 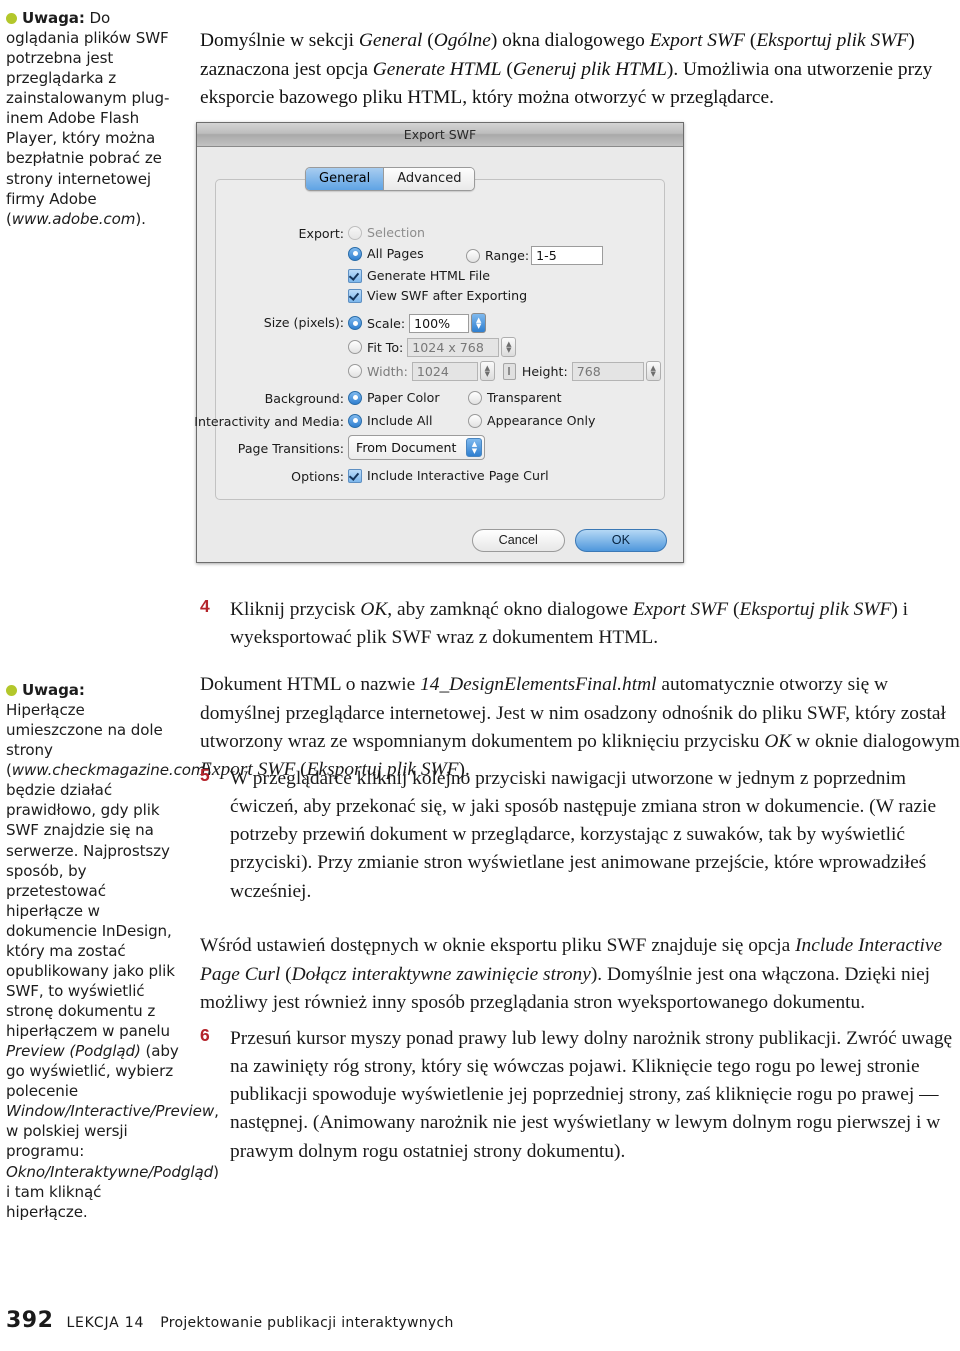 What do you see at coordinates (453, 347) in the screenshot?
I see `fit-to-input: 1024 x 768` at bounding box center [453, 347].